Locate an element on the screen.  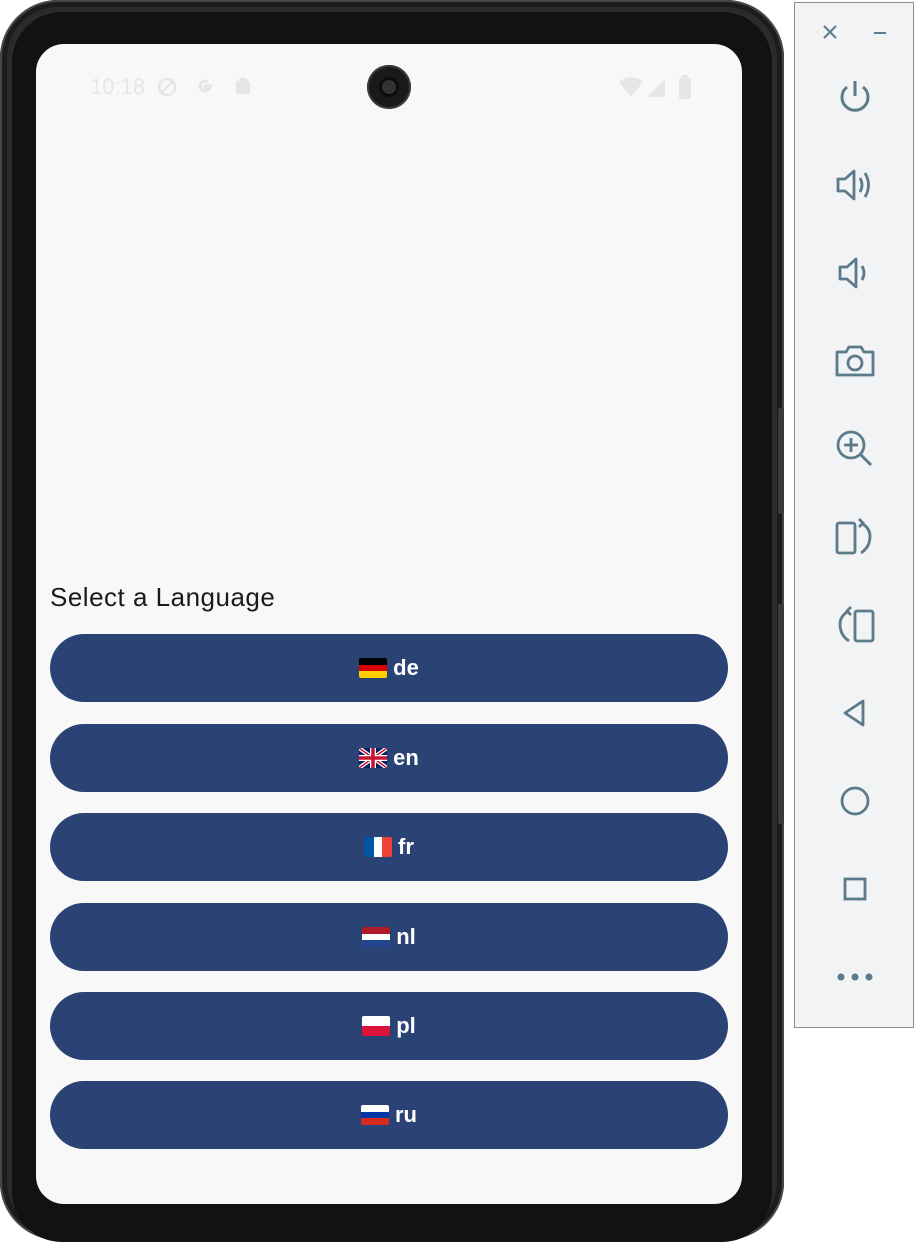
russia-flag-icon is located at coordinates (375, 1115).